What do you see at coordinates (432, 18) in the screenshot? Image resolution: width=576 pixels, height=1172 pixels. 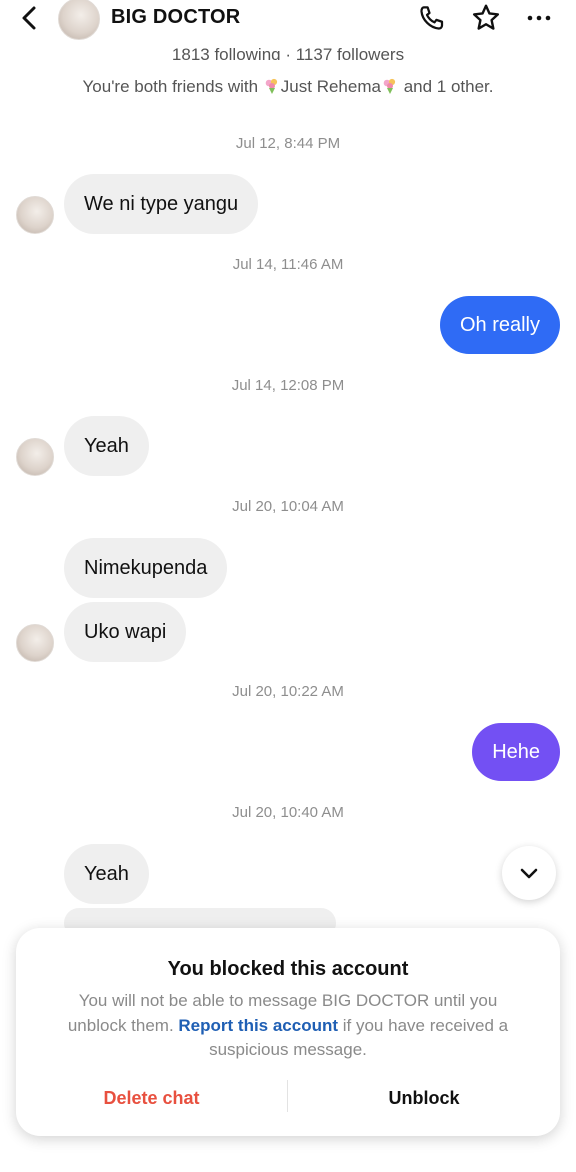 I see `phone-icon` at bounding box center [432, 18].